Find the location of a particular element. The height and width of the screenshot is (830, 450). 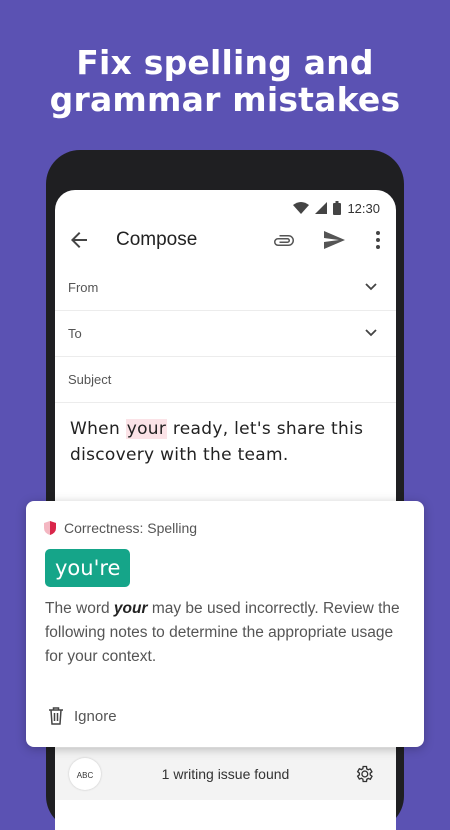

desc-pre: The word is located at coordinates (79, 608).